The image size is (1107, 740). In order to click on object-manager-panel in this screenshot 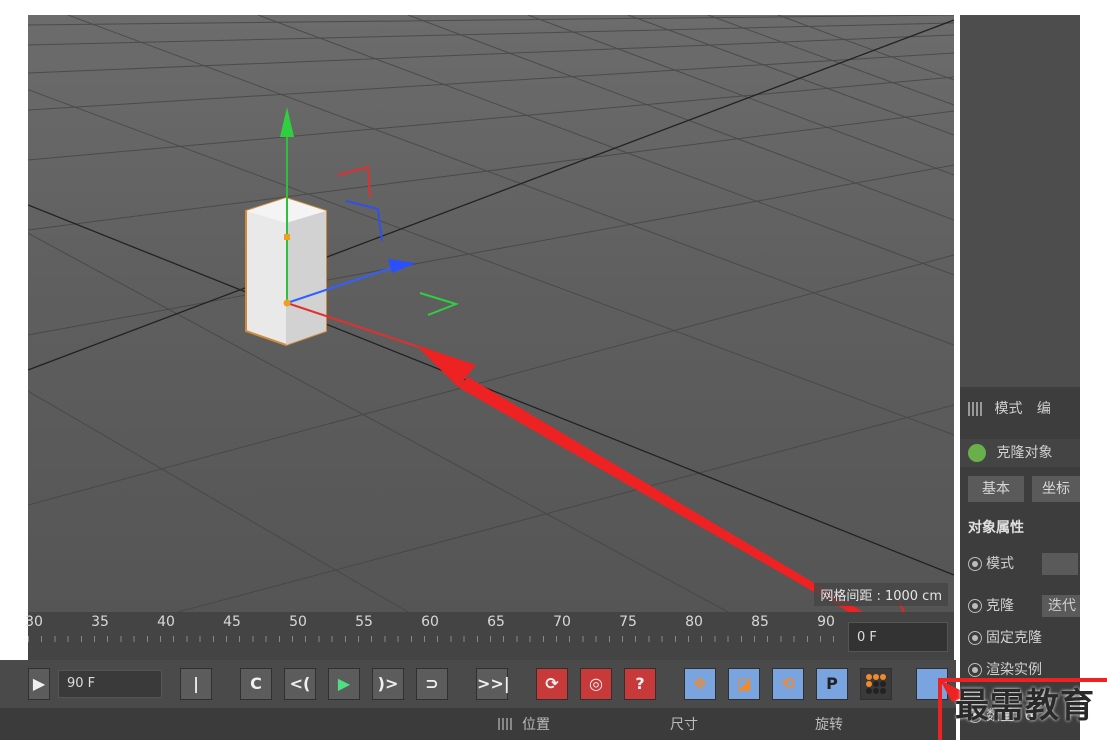, I will do `click(1020, 201)`.